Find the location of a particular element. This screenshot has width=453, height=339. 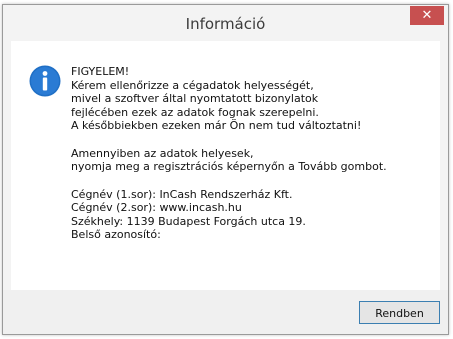

company-name-line2: Cégnév (2.sor): www.incash.hu is located at coordinates (156, 207).